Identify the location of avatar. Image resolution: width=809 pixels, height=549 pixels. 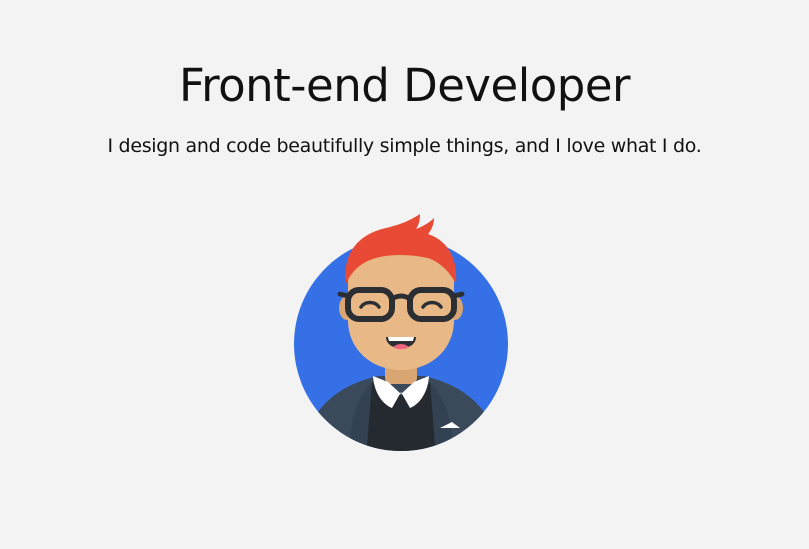
(401, 334).